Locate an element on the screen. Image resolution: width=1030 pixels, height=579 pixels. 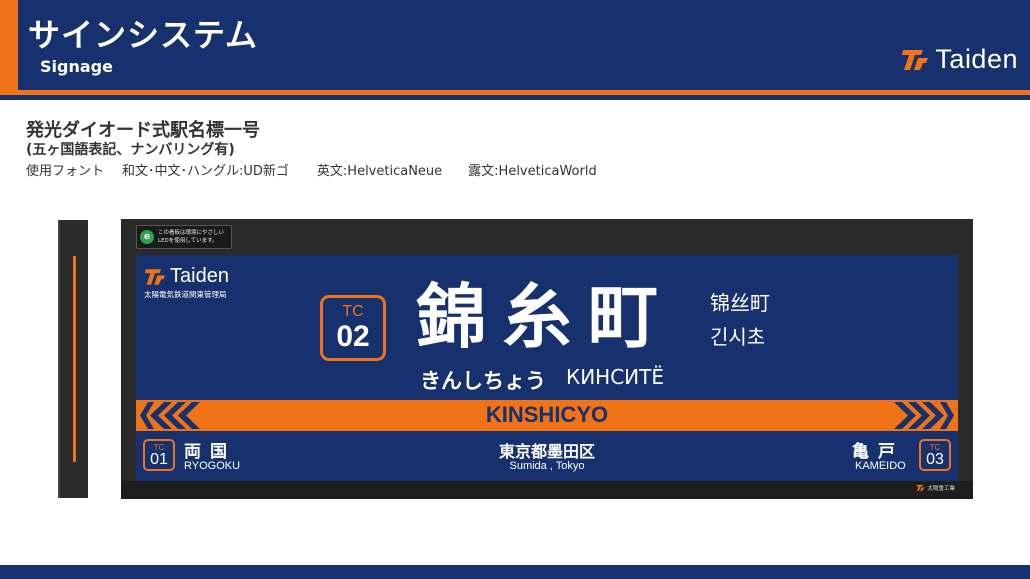
taiden-logo-icon is located at coordinates (915, 59).